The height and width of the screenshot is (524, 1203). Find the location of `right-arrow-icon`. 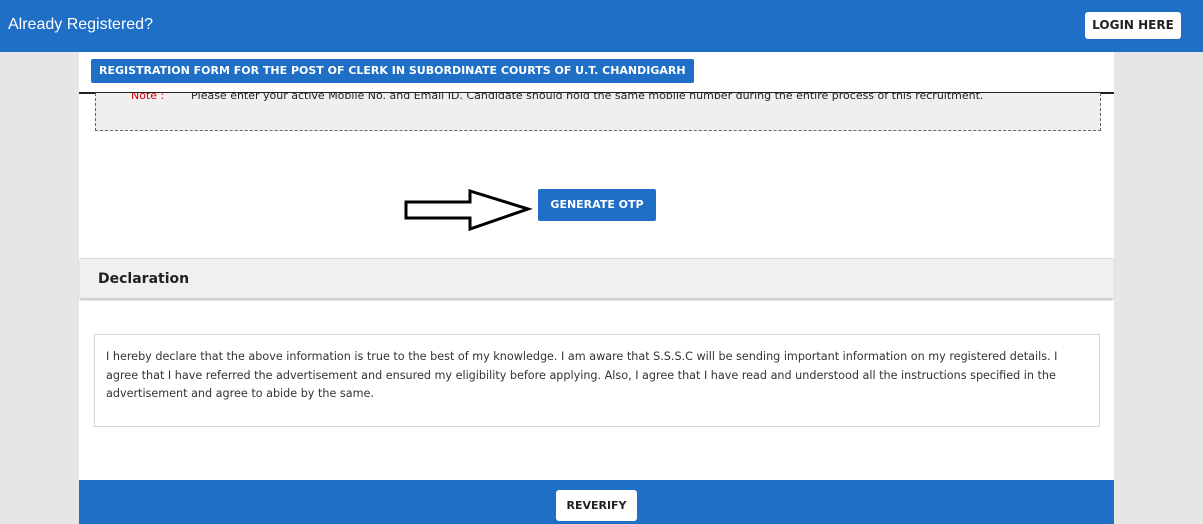

right-arrow-icon is located at coordinates (468, 210).